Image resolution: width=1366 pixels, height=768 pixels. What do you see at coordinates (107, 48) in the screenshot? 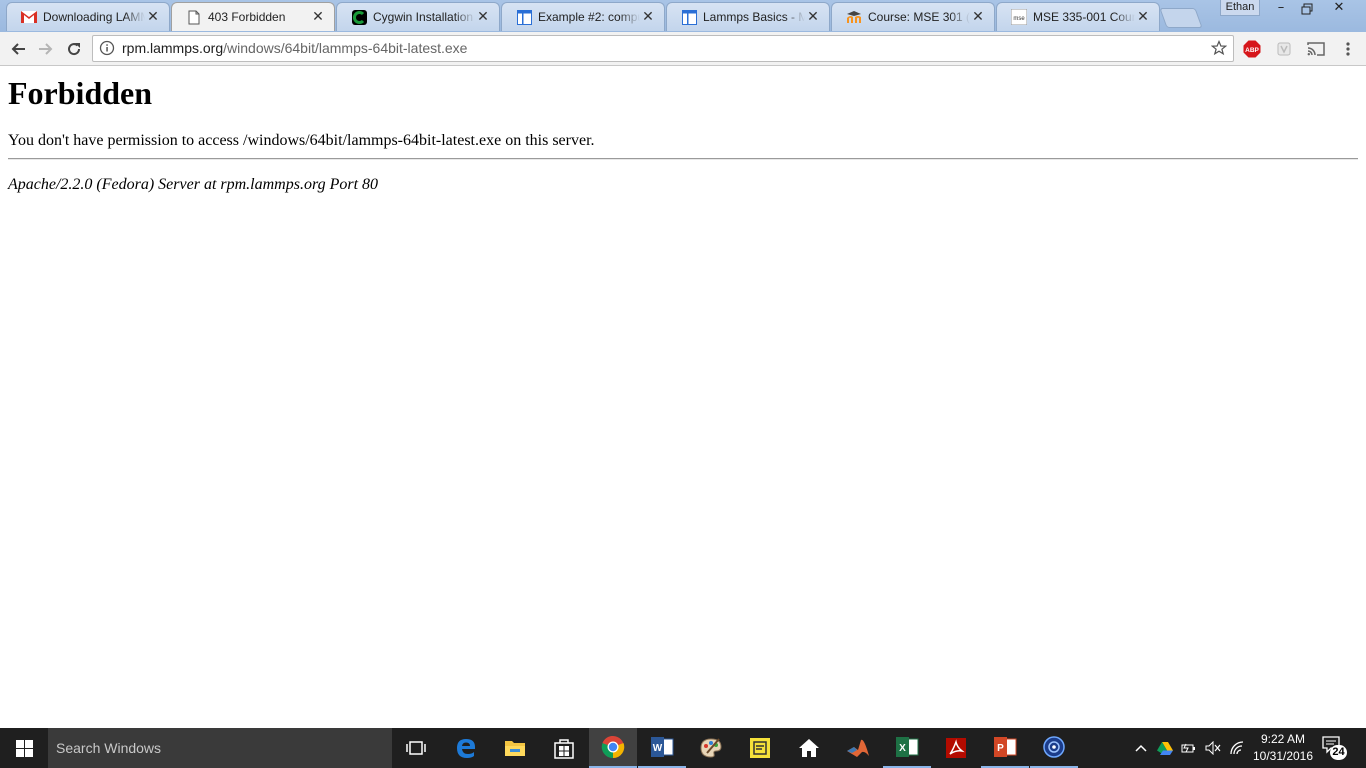
I see `info-icon` at bounding box center [107, 48].